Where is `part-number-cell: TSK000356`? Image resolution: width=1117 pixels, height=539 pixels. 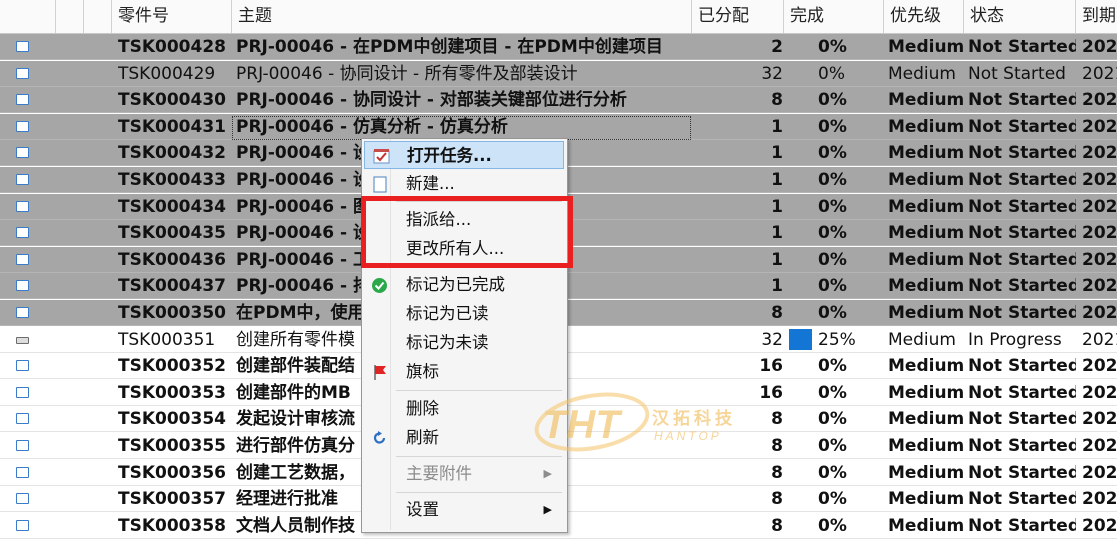
part-number-cell: TSK000356 is located at coordinates (172, 473).